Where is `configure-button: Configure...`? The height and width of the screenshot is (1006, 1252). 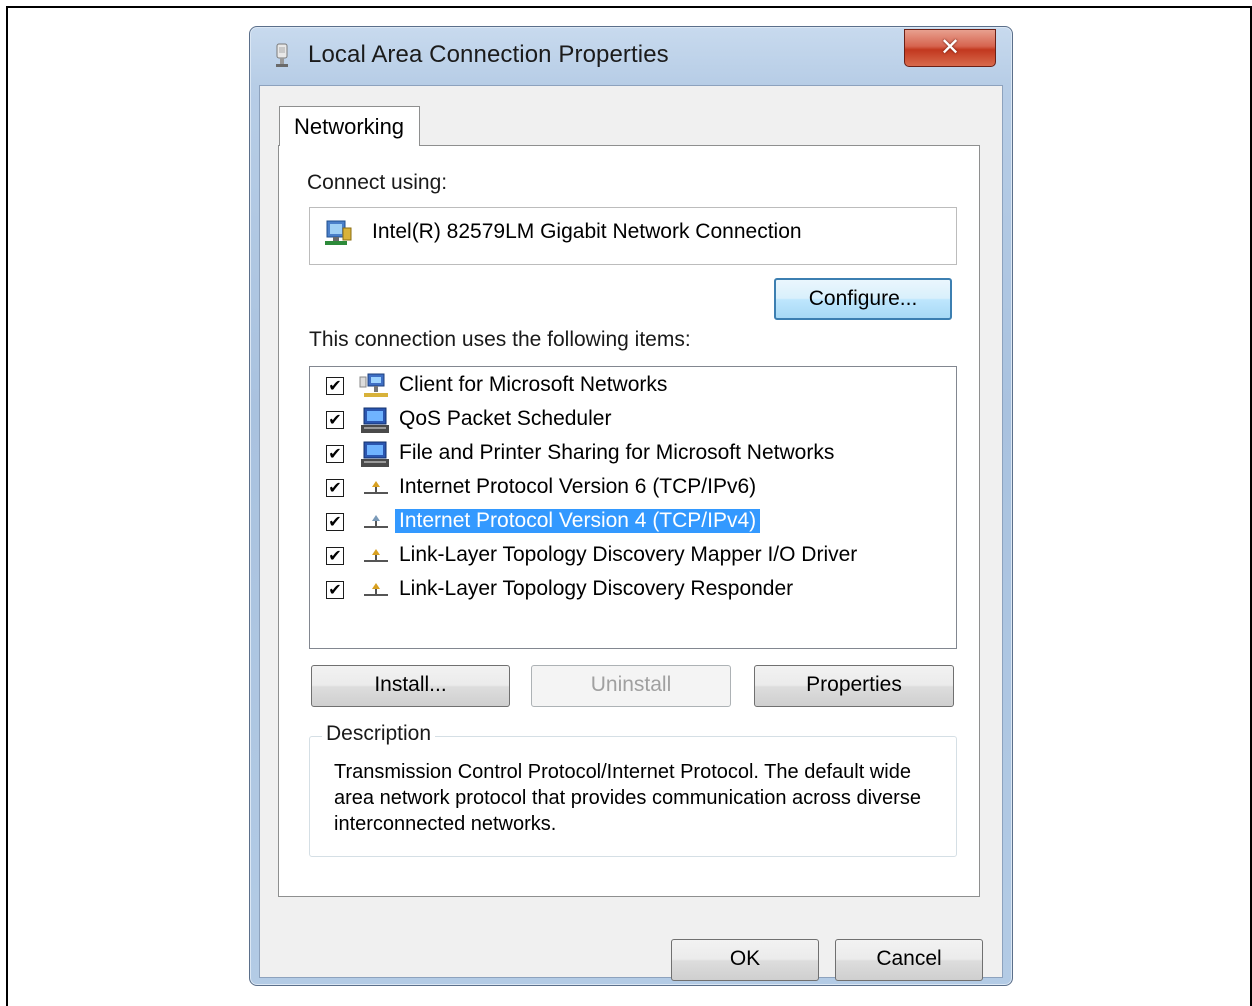 configure-button: Configure... is located at coordinates (863, 299).